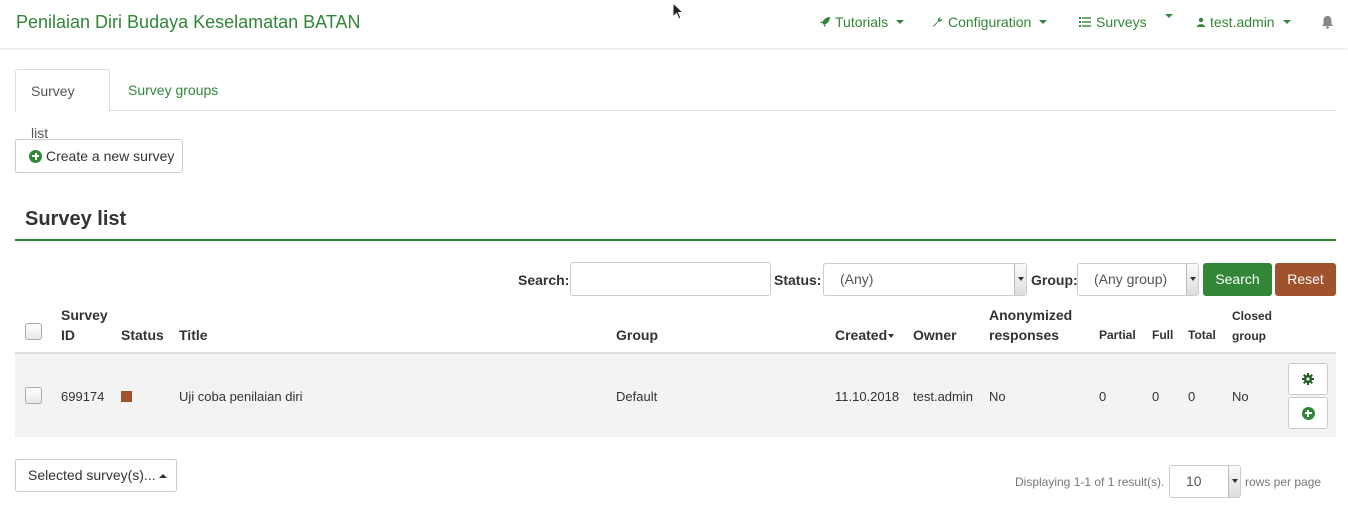  What do you see at coordinates (1202, 335) in the screenshot?
I see `col-header-total: Total` at bounding box center [1202, 335].